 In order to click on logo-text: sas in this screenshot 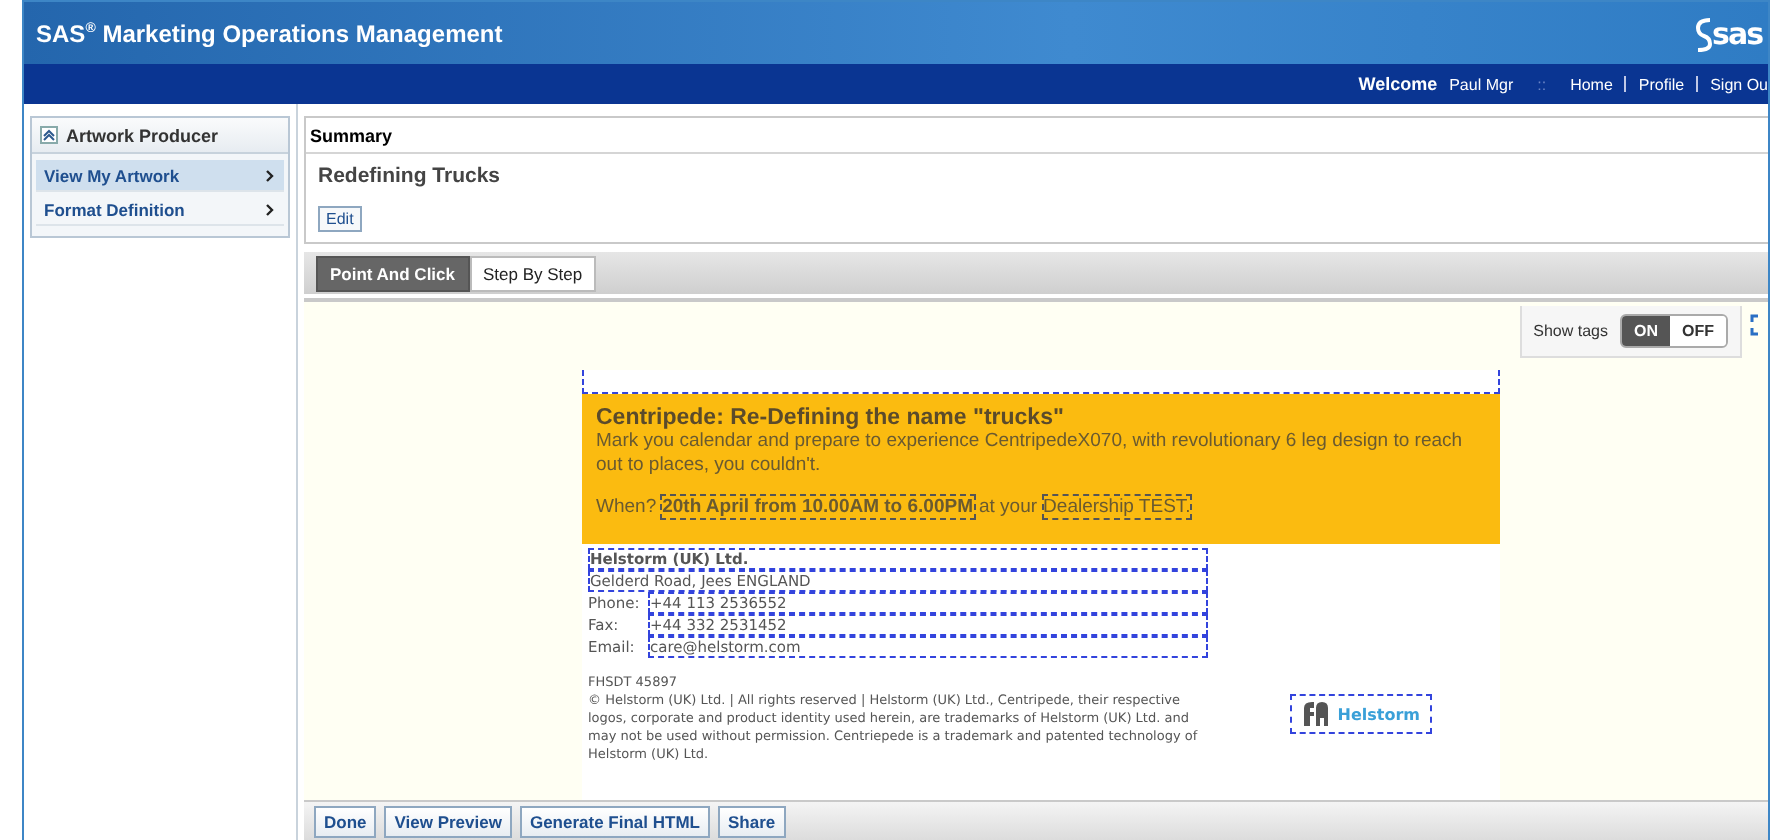, I will do `click(1737, 33)`.